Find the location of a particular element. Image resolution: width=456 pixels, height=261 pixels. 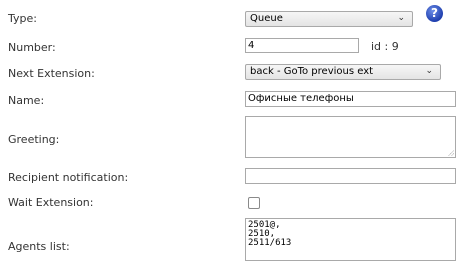

recipient-notification-input is located at coordinates (350, 176).